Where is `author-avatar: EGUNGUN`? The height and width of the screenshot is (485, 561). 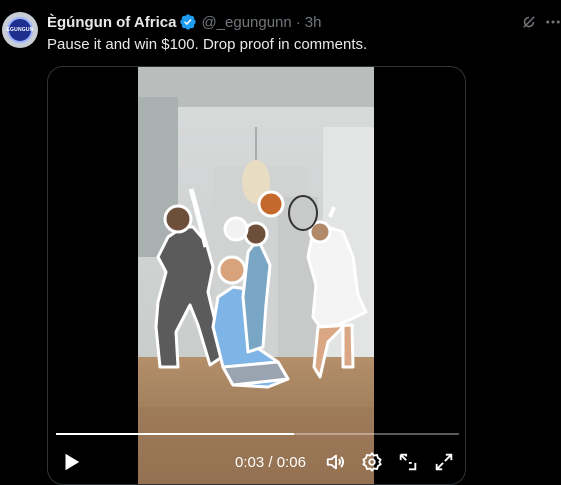 author-avatar: EGUNGUN is located at coordinates (20, 30).